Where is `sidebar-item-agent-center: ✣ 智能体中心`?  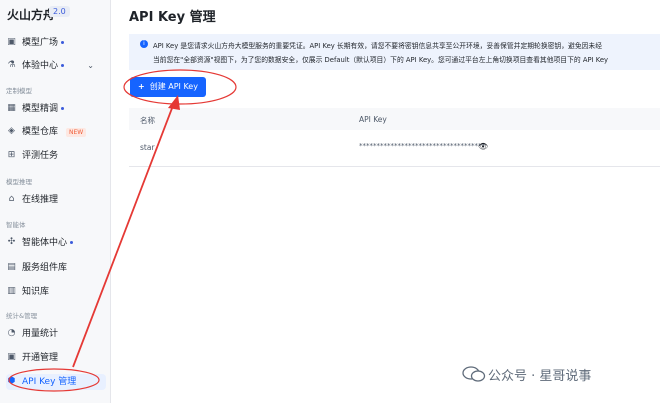 sidebar-item-agent-center: ✣ 智能体中心 is located at coordinates (56, 243).